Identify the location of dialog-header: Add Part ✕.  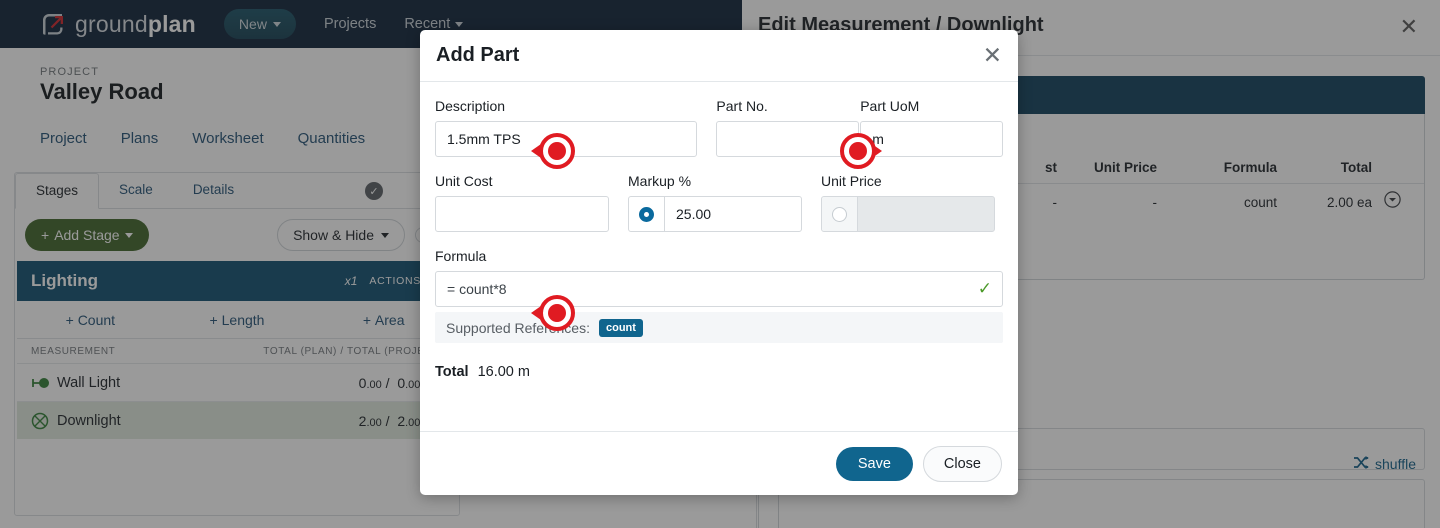
(719, 56).